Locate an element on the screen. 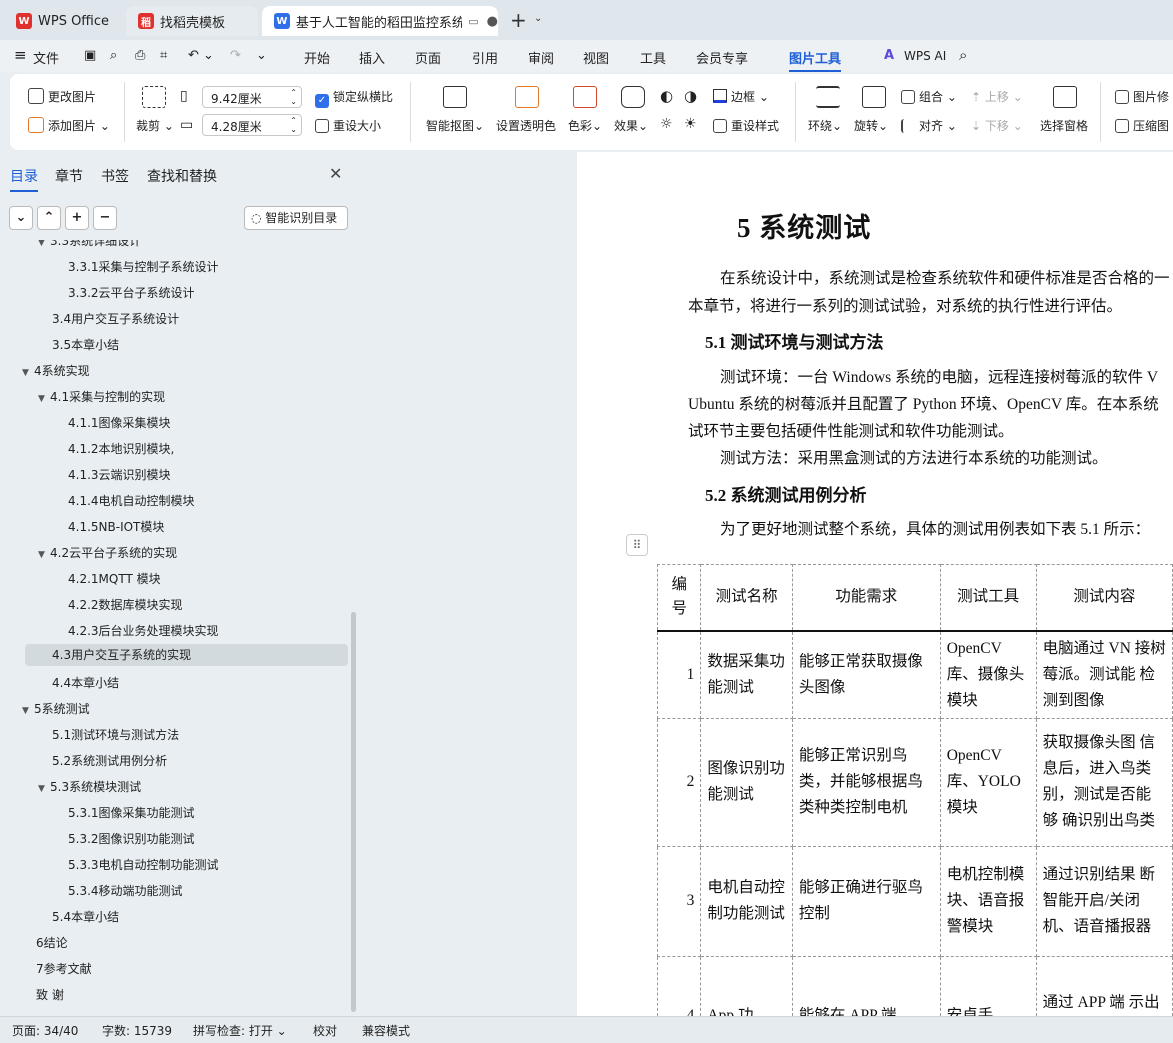 The width and height of the screenshot is (1173, 1043). remove-heading-icon: − is located at coordinates (105, 218).